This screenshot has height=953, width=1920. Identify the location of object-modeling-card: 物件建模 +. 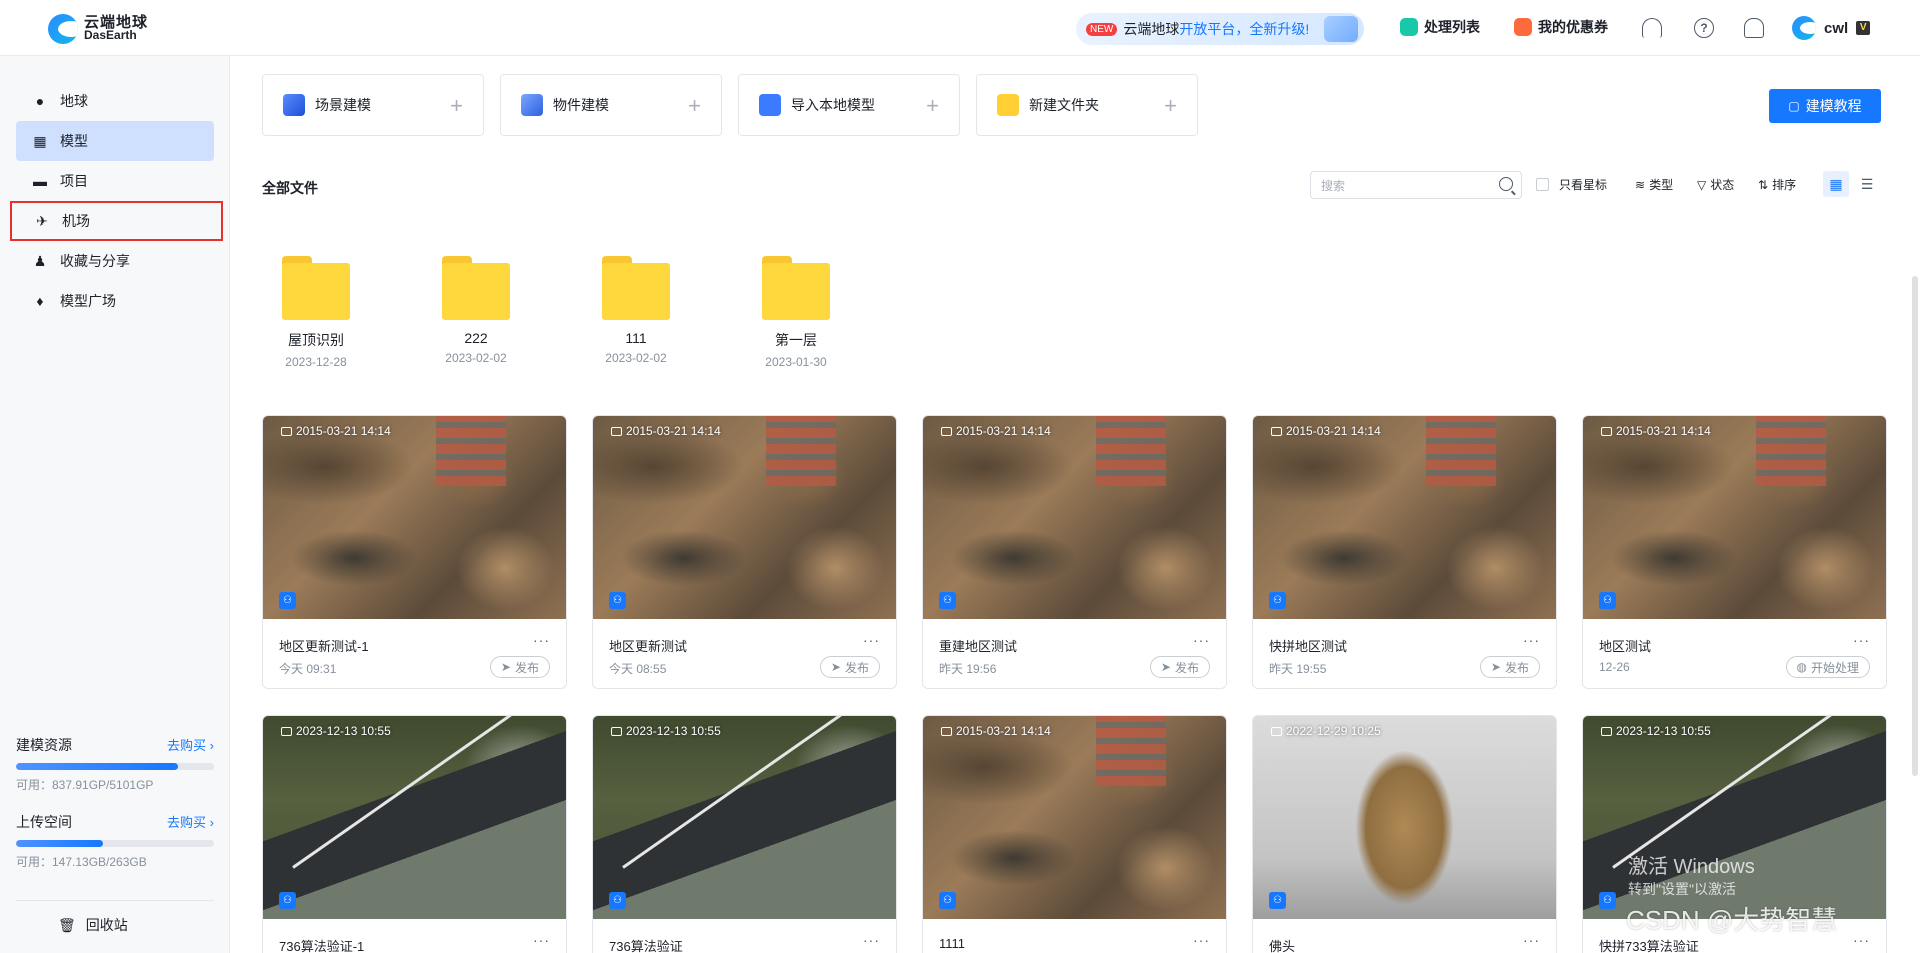
(611, 105).